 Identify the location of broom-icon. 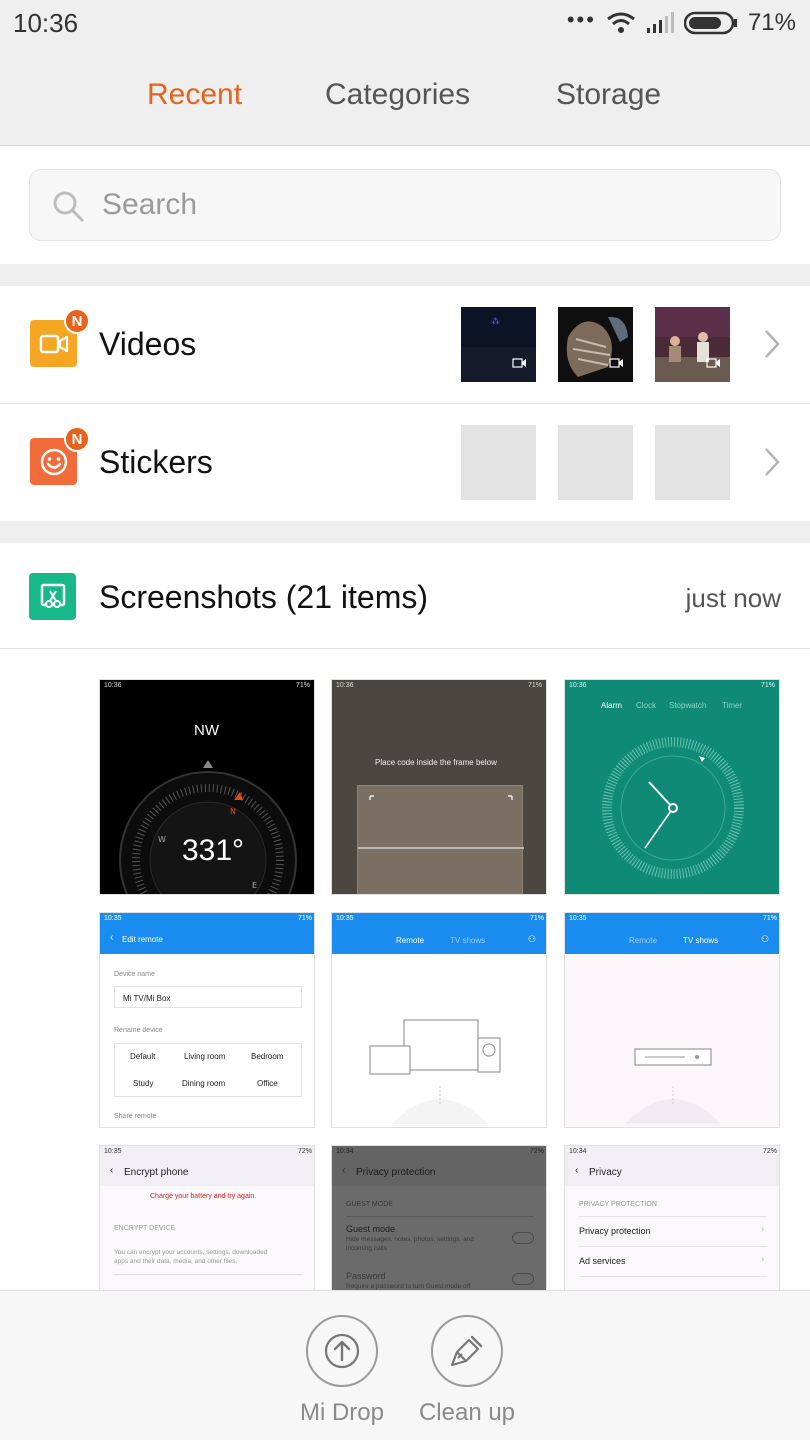
(466, 1351).